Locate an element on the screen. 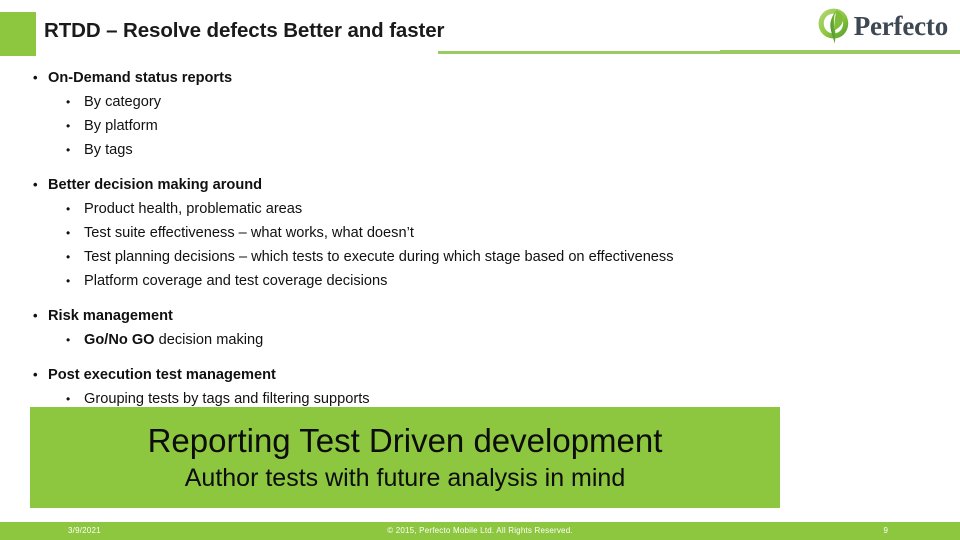  bullet-level1-label: On-Demand status reports is located at coordinates (140, 78).